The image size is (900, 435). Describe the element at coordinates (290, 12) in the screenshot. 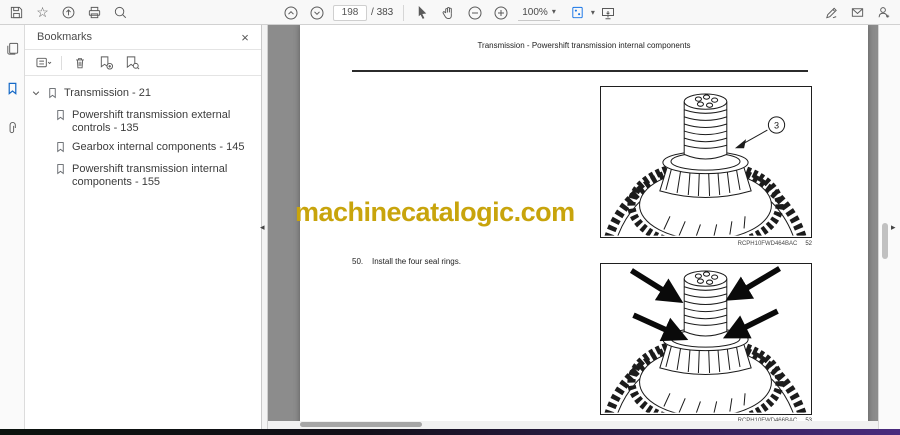

I see `previous-page-icon` at that location.